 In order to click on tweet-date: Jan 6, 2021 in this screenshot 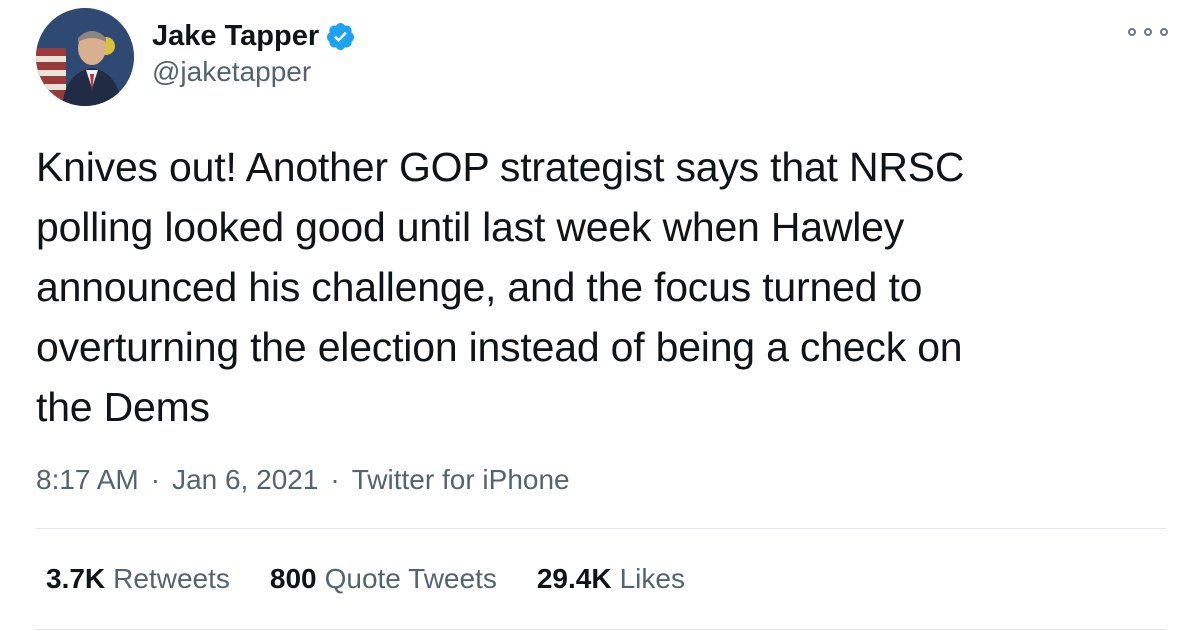, I will do `click(245, 480)`.